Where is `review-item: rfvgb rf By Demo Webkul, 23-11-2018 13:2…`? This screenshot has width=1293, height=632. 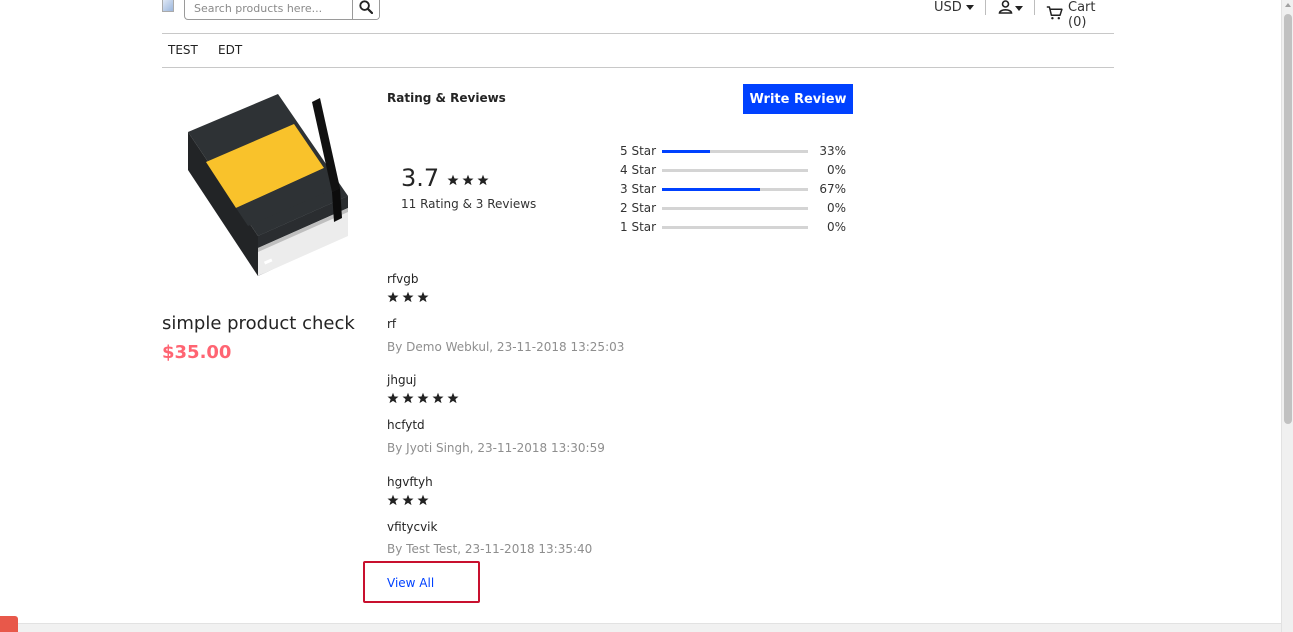
review-item: rfvgb rf By Demo Webkul, 23-11-2018 13:2… is located at coordinates (505, 313).